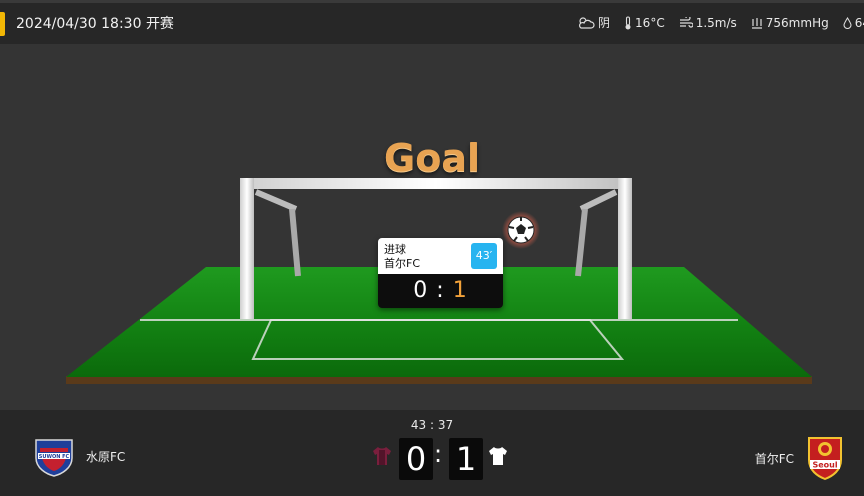 The height and width of the screenshot is (496, 864). Describe the element at coordinates (106, 456) in the screenshot. I see `home-team-name: 水原FC` at that location.